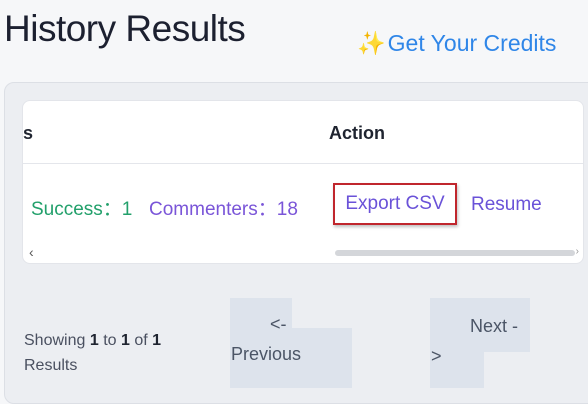 This screenshot has height=404, width=588. What do you see at coordinates (223, 209) in the screenshot?
I see `commenters-count: Commenters：18` at bounding box center [223, 209].